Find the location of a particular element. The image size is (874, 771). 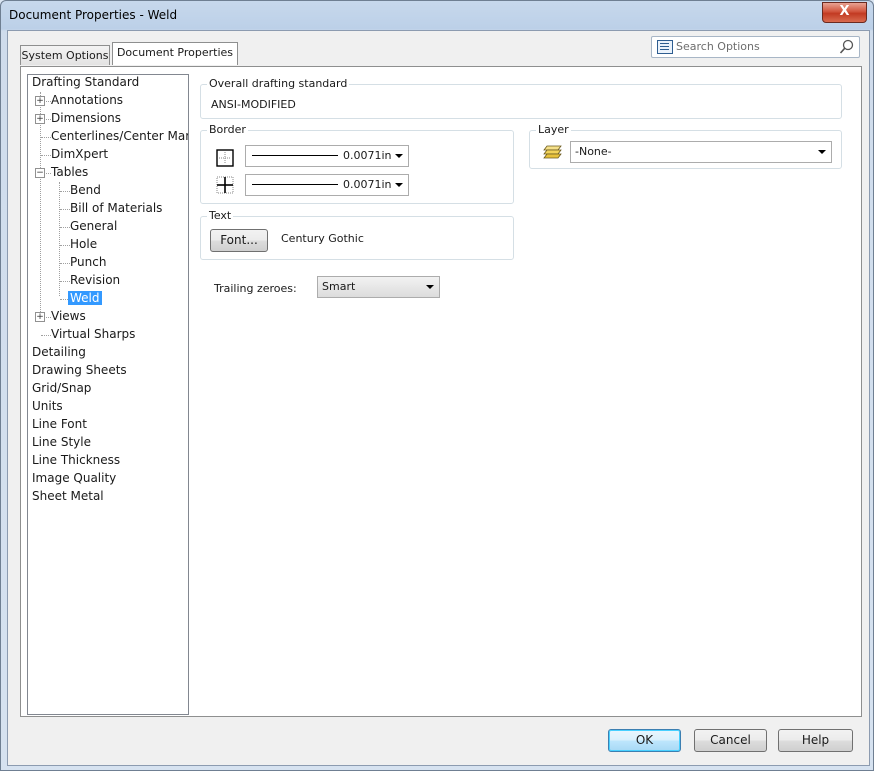

ok-button: OK is located at coordinates (644, 740).